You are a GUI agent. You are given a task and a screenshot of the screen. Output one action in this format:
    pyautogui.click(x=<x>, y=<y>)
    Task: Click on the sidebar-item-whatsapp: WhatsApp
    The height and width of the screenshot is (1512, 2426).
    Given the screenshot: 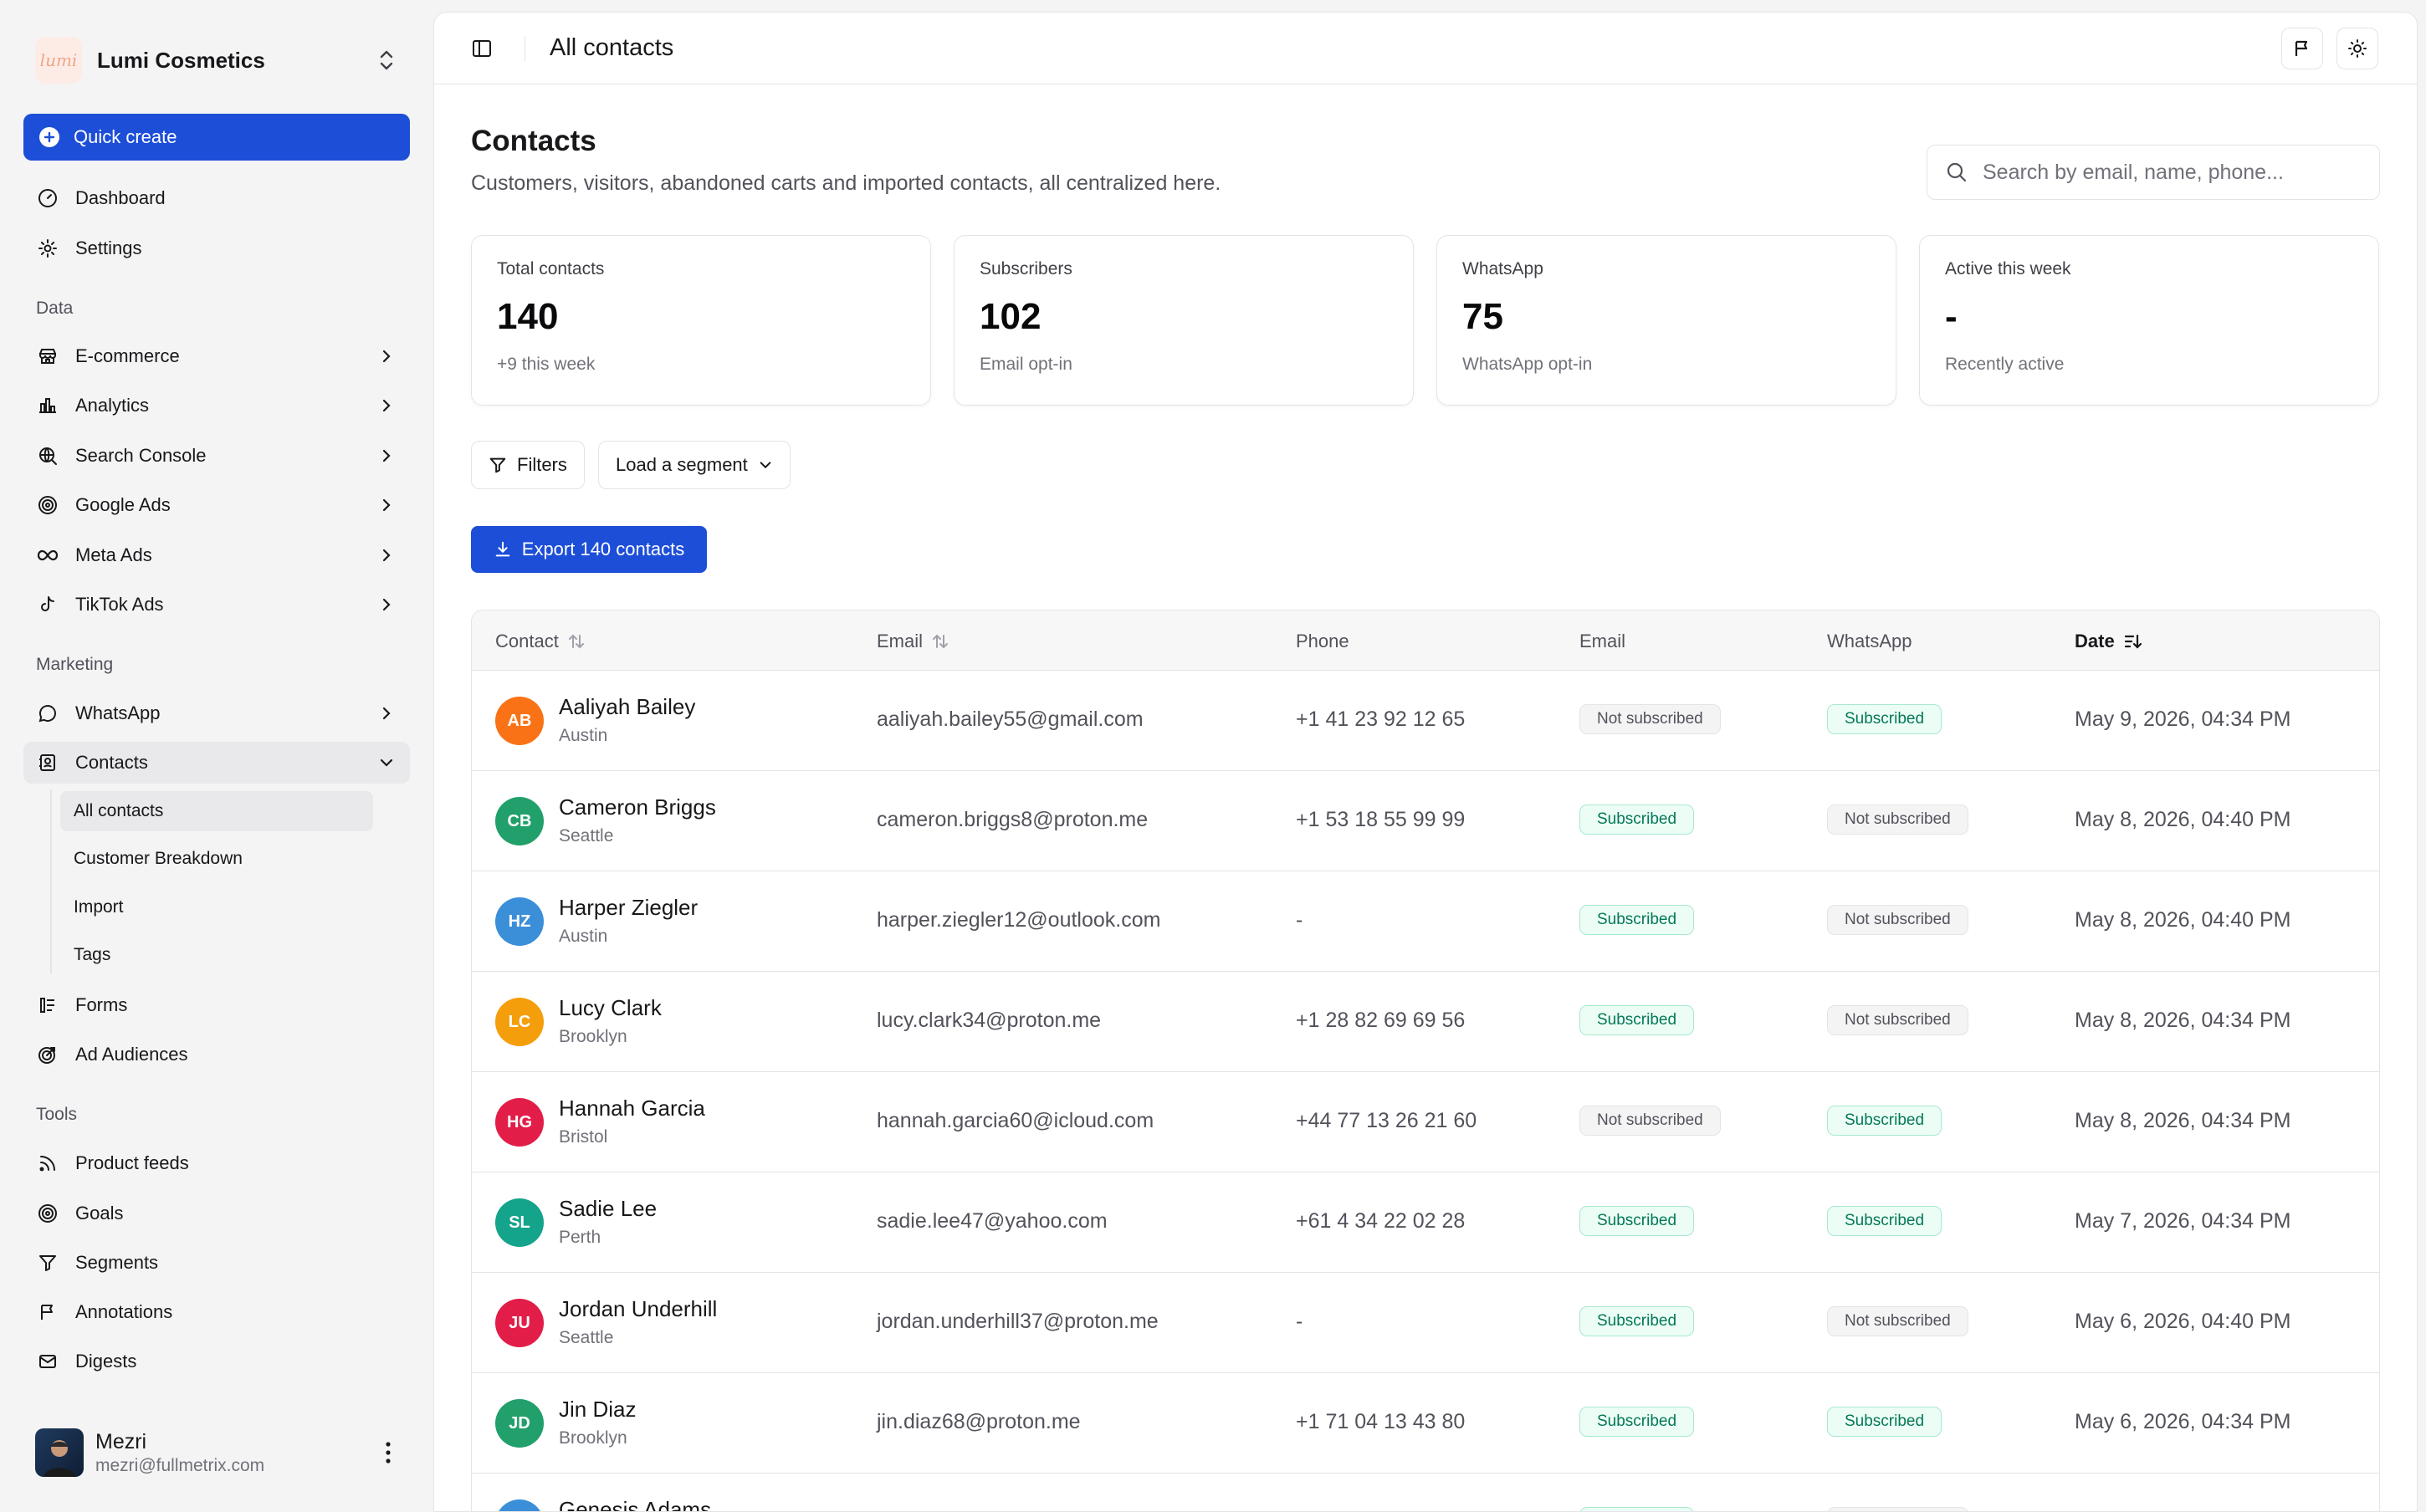 What is the action you would take?
    pyautogui.click(x=216, y=713)
    